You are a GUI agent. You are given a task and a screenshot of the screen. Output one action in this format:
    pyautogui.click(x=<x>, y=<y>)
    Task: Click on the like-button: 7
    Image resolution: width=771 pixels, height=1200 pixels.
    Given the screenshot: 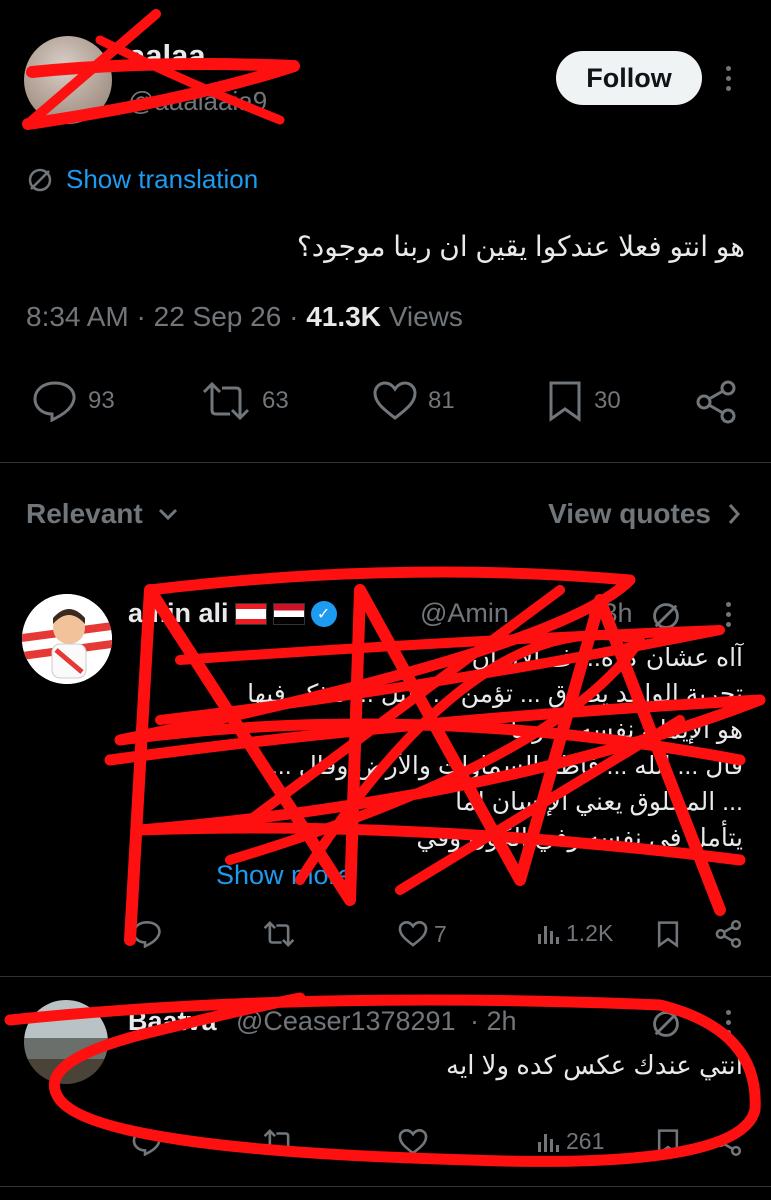 What is the action you would take?
    pyautogui.click(x=422, y=934)
    